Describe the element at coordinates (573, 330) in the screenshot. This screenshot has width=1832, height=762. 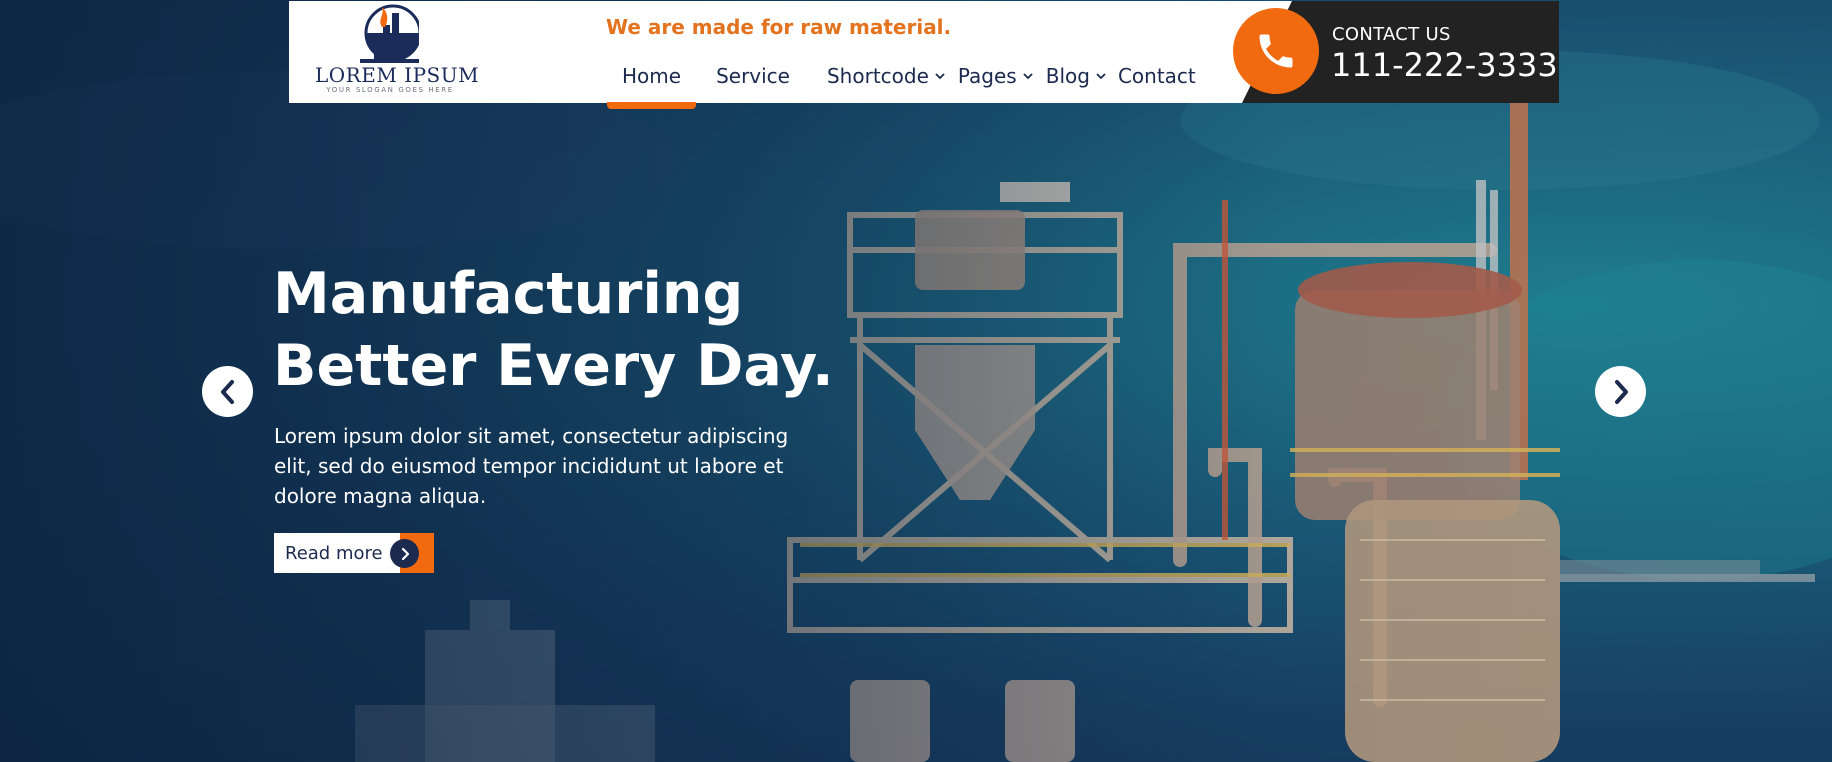
I see `hero-title: Manufacturing Better Every Day.` at that location.